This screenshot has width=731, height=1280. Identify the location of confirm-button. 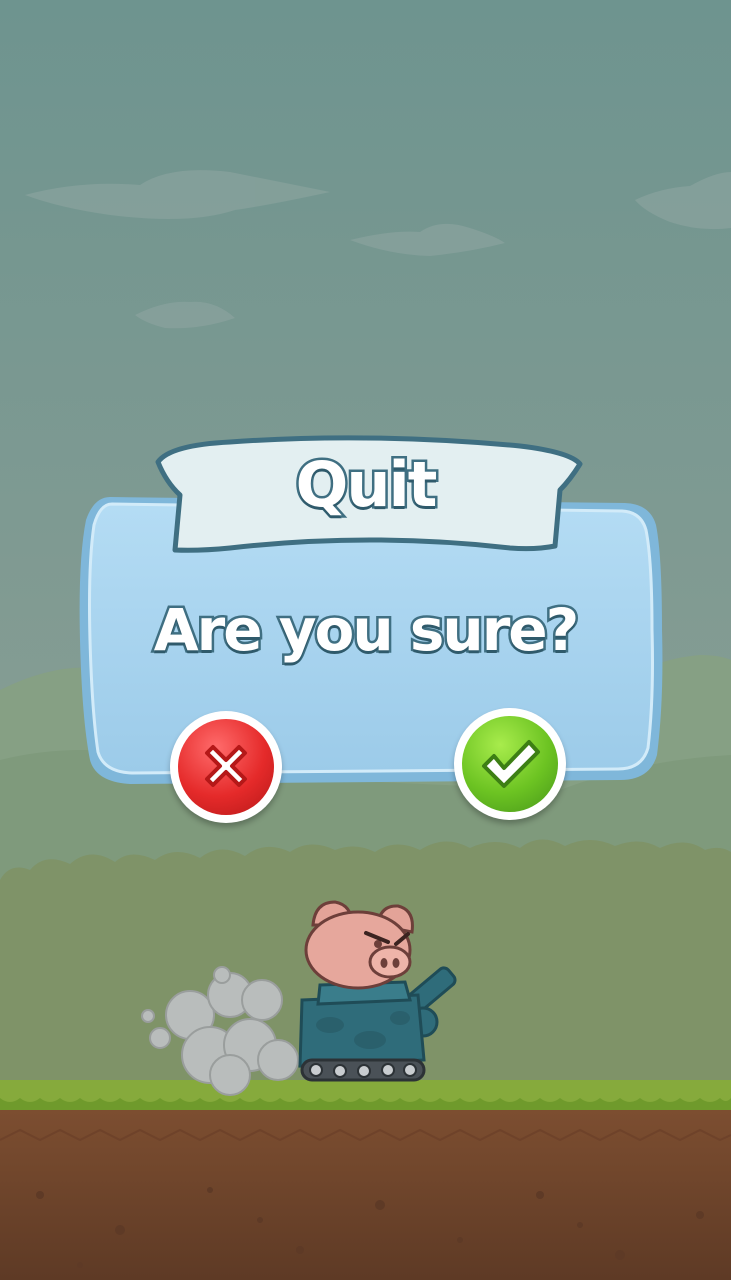
(510, 764).